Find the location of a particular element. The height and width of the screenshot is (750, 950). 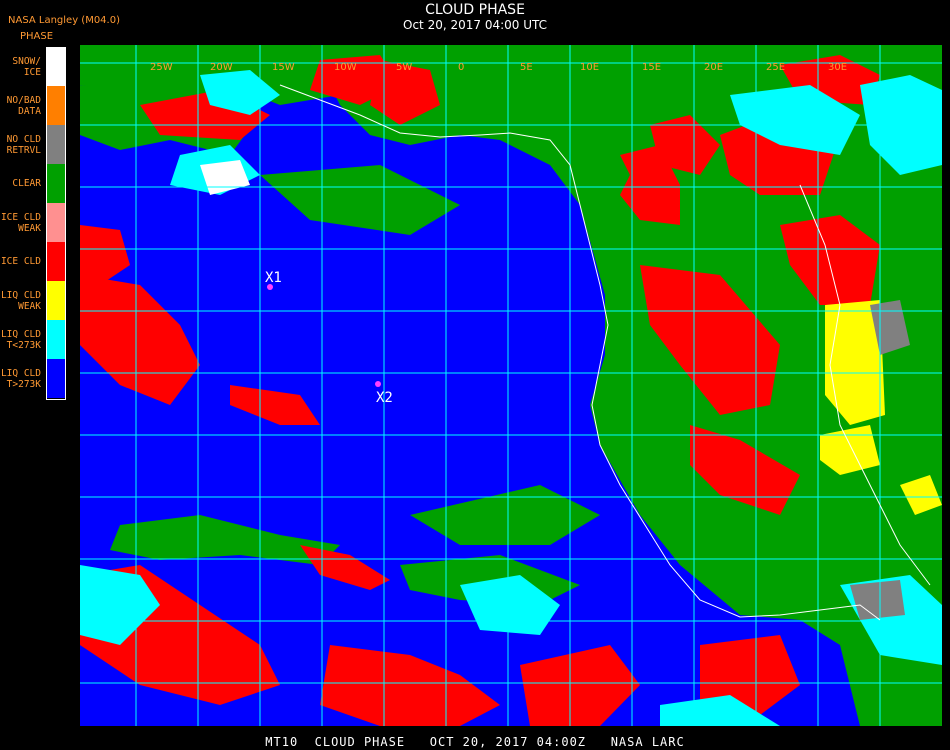

legend-title: PHASE is located at coordinates (37, 36).